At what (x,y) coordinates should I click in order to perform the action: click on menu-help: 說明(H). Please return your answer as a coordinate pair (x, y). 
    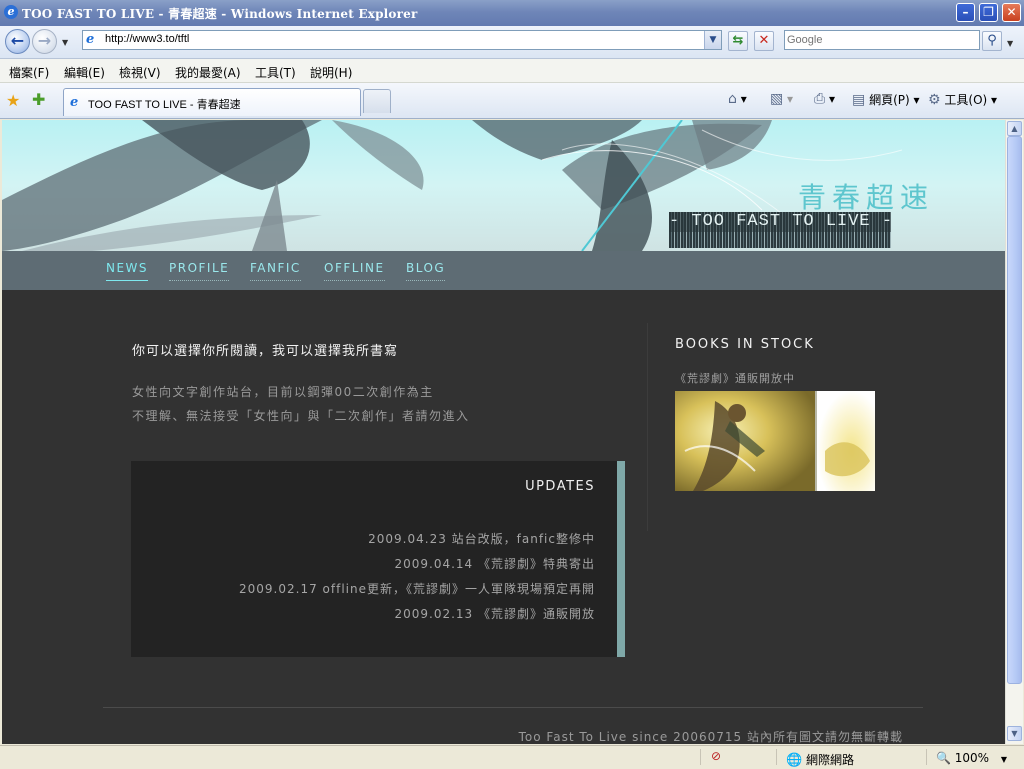
    Looking at the image, I should click on (331, 72).